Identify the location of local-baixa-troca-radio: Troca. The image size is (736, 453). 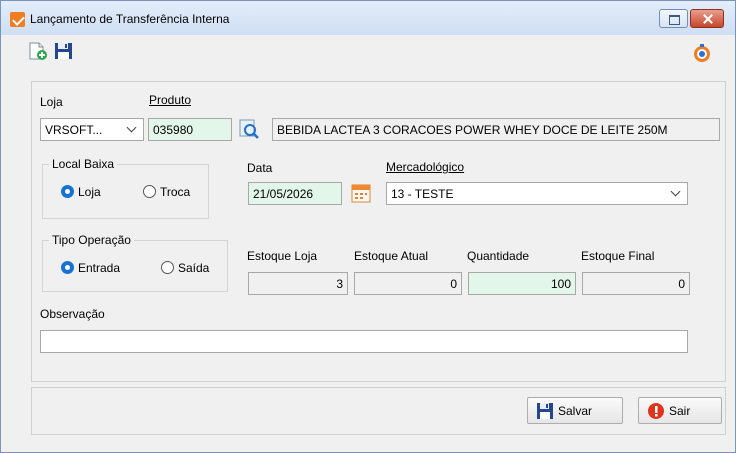
(166, 192).